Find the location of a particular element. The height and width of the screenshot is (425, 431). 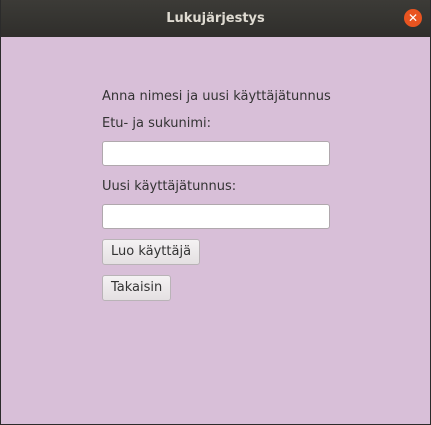

username-input is located at coordinates (216, 216).